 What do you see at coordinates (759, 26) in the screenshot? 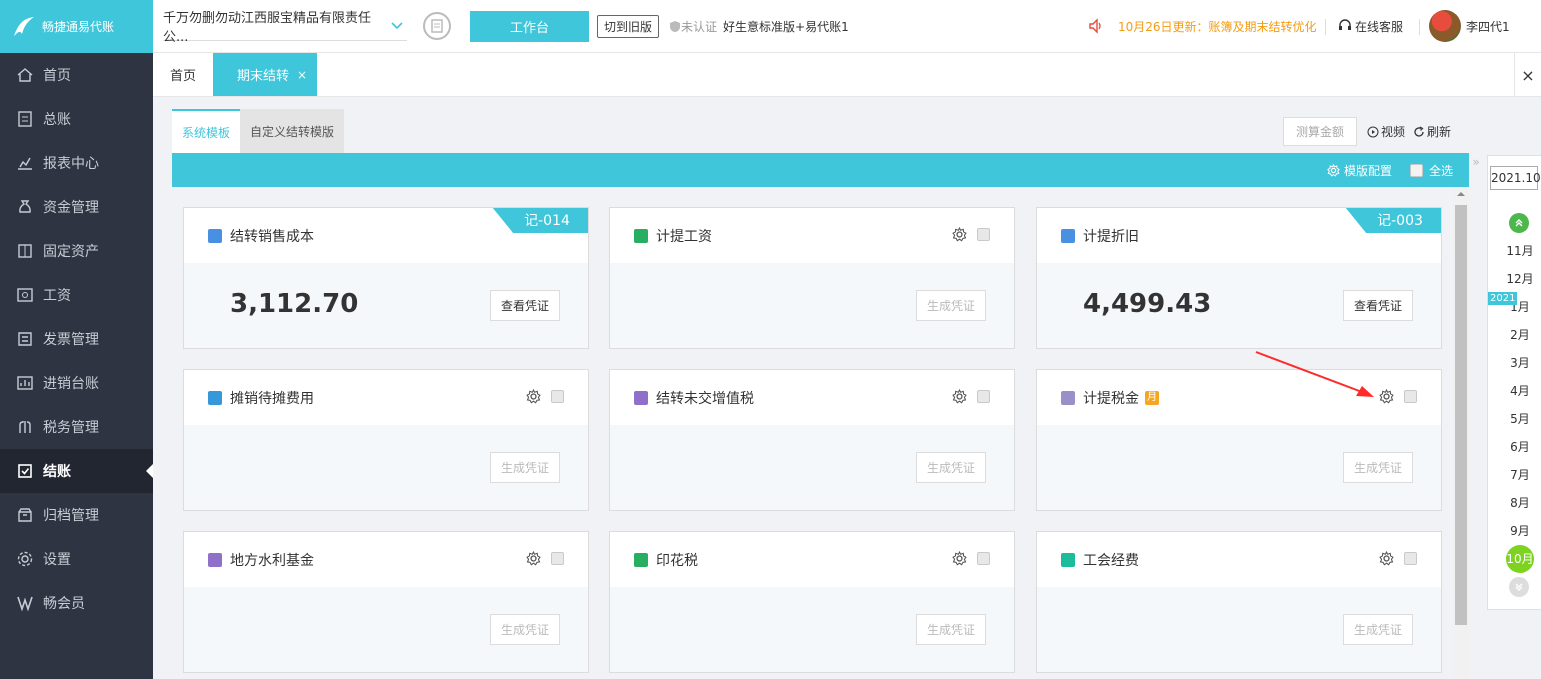
I see `auth-status: 未认证 好生意标准版+易代账1` at bounding box center [759, 26].